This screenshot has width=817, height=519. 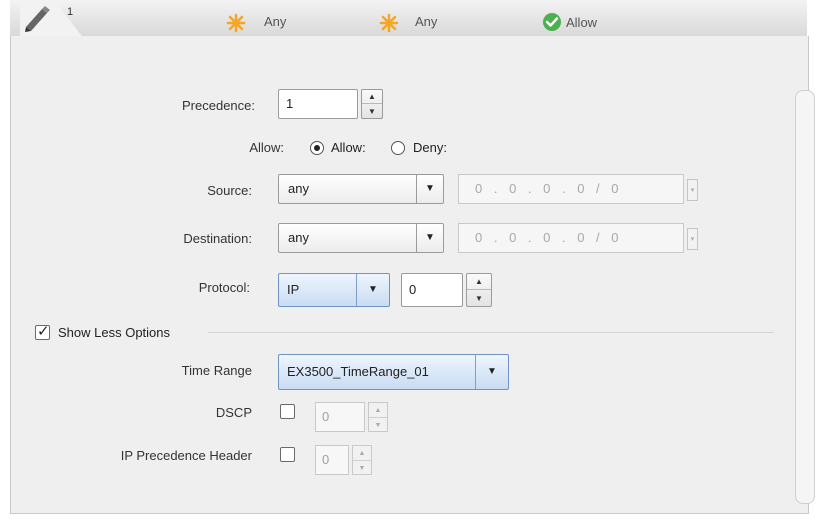 What do you see at coordinates (361, 189) in the screenshot?
I see `source-select: any ▼` at bounding box center [361, 189].